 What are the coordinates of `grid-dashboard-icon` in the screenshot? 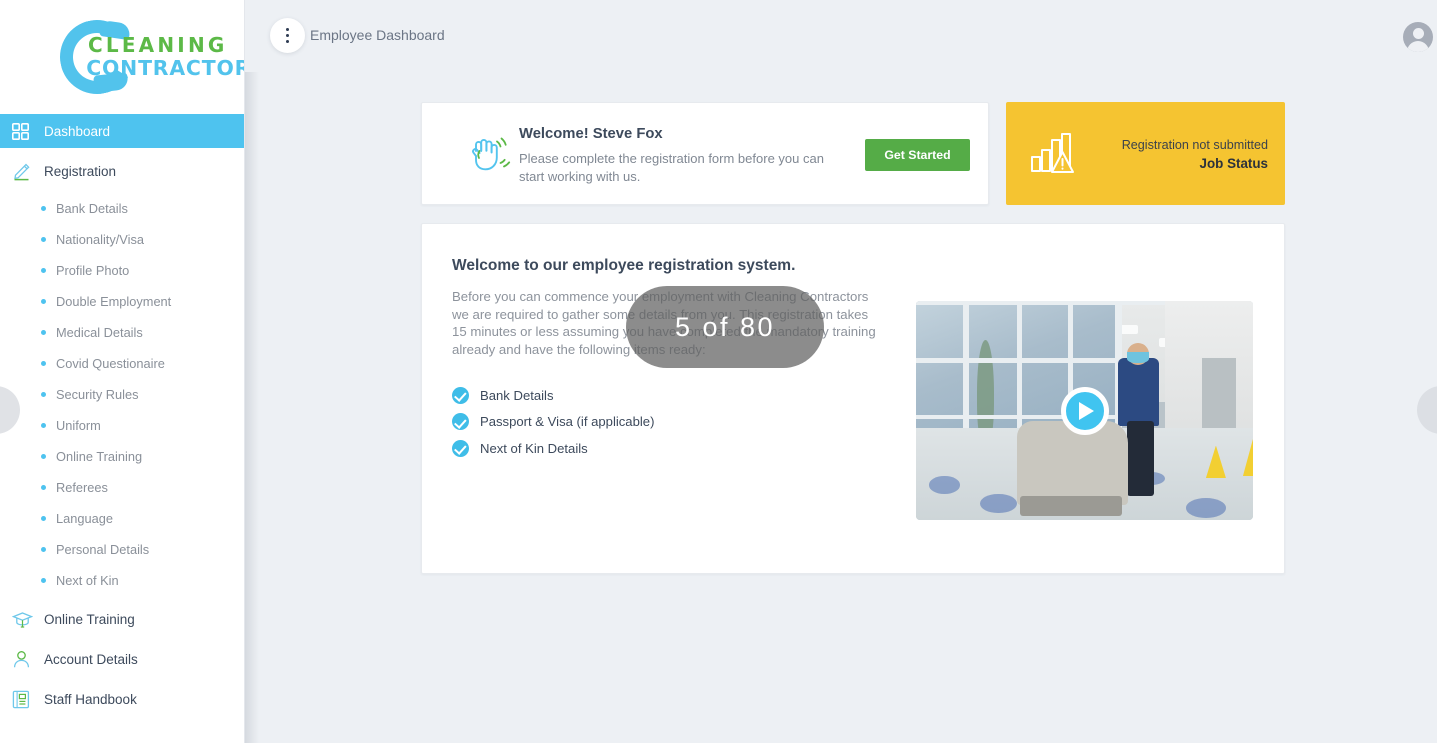 It's located at (25, 131).